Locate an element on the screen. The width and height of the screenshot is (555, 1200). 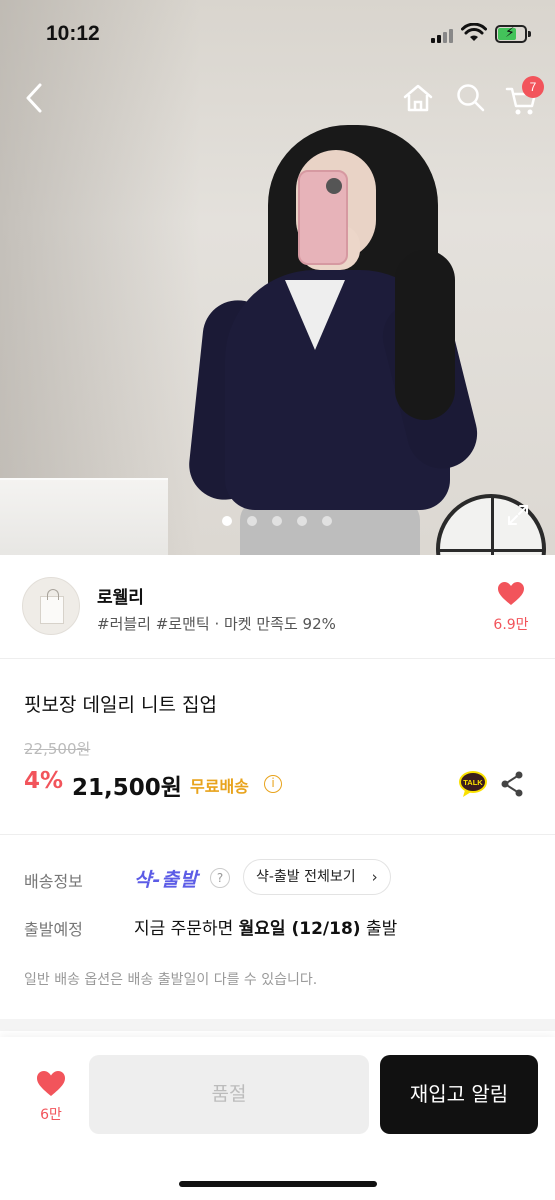
product-title: 핏보장 데일리 니트 집업 is located at coordinates (120, 705).